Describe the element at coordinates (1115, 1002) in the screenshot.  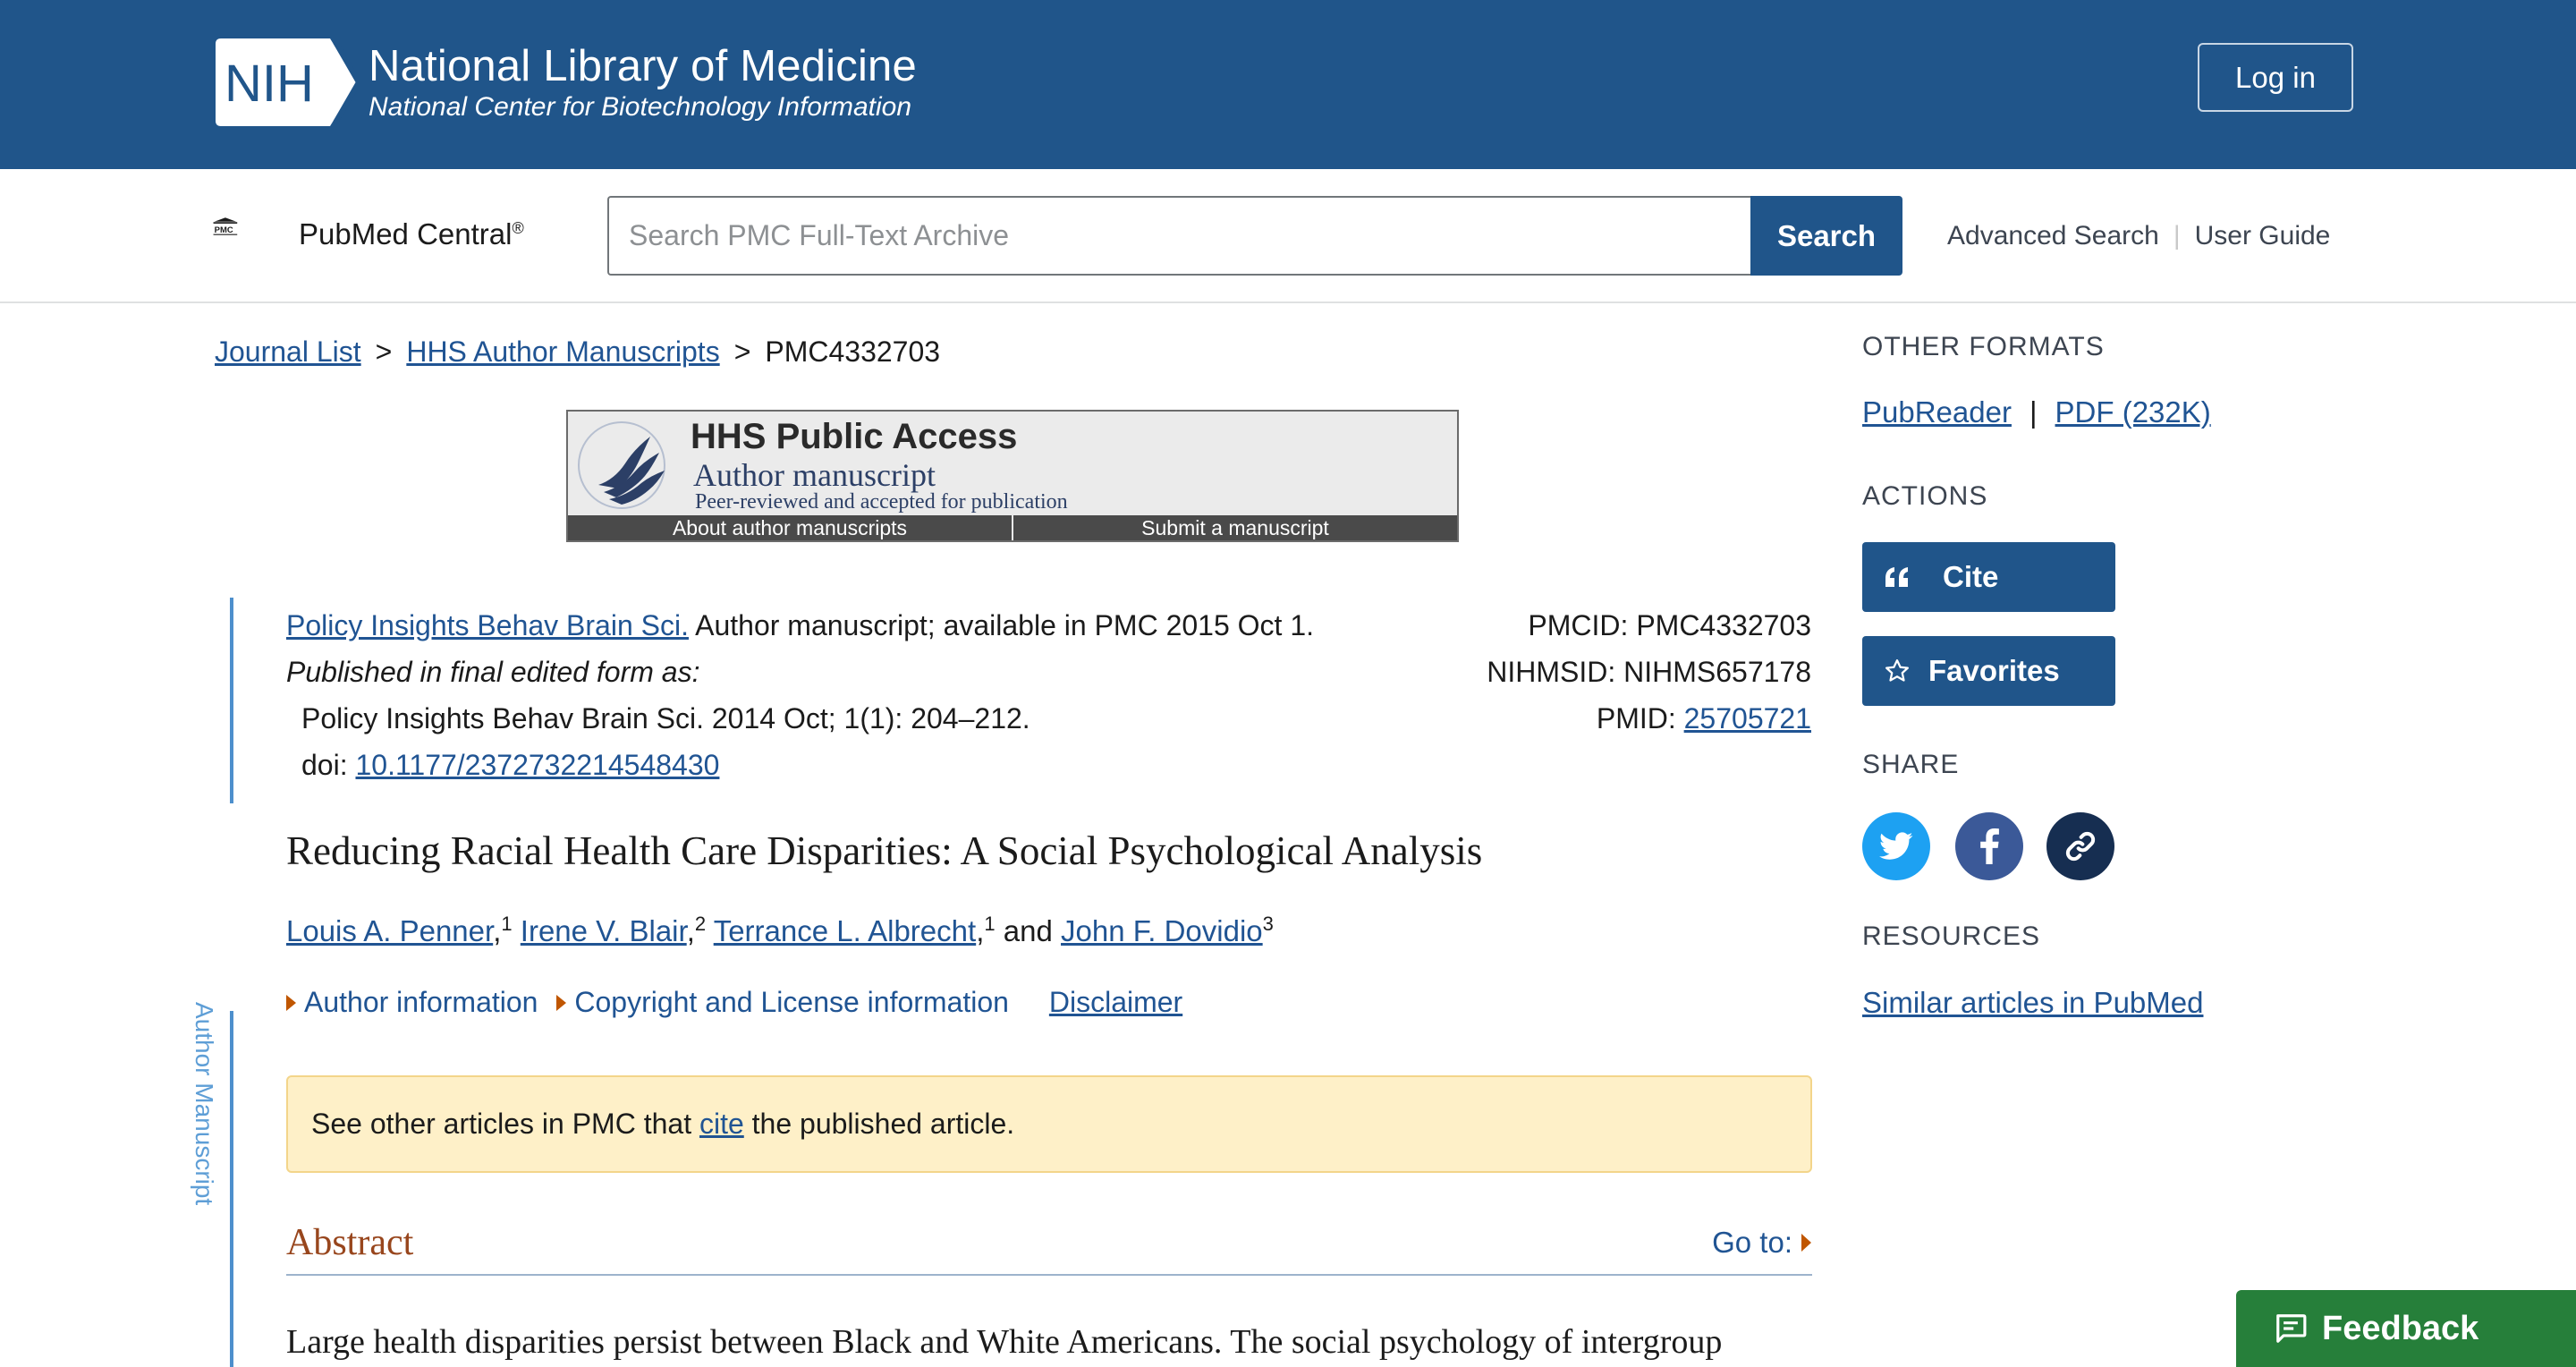
I see `disclaimer-link: Disclaimer` at that location.